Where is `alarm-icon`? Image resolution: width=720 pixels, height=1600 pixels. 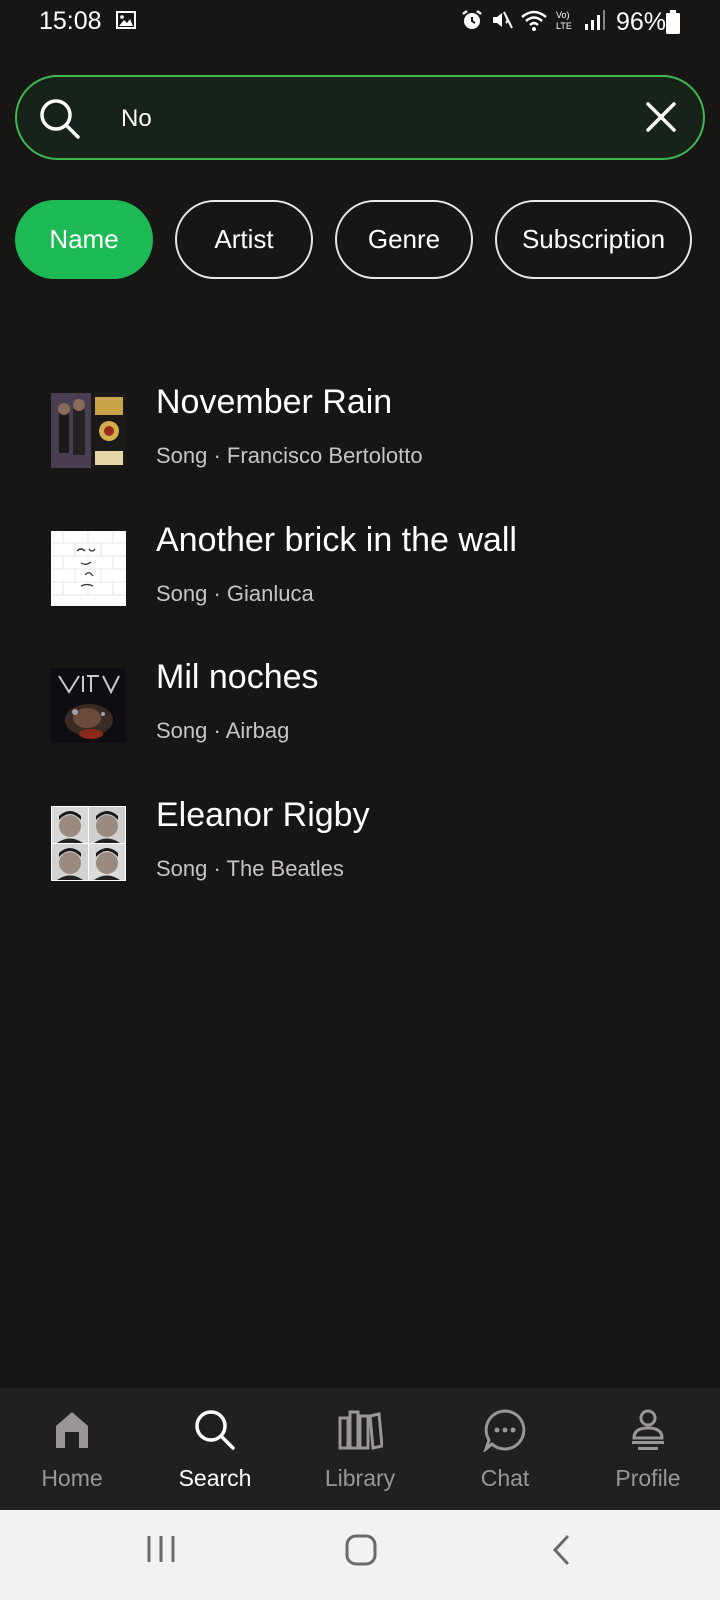
alarm-icon is located at coordinates (472, 22).